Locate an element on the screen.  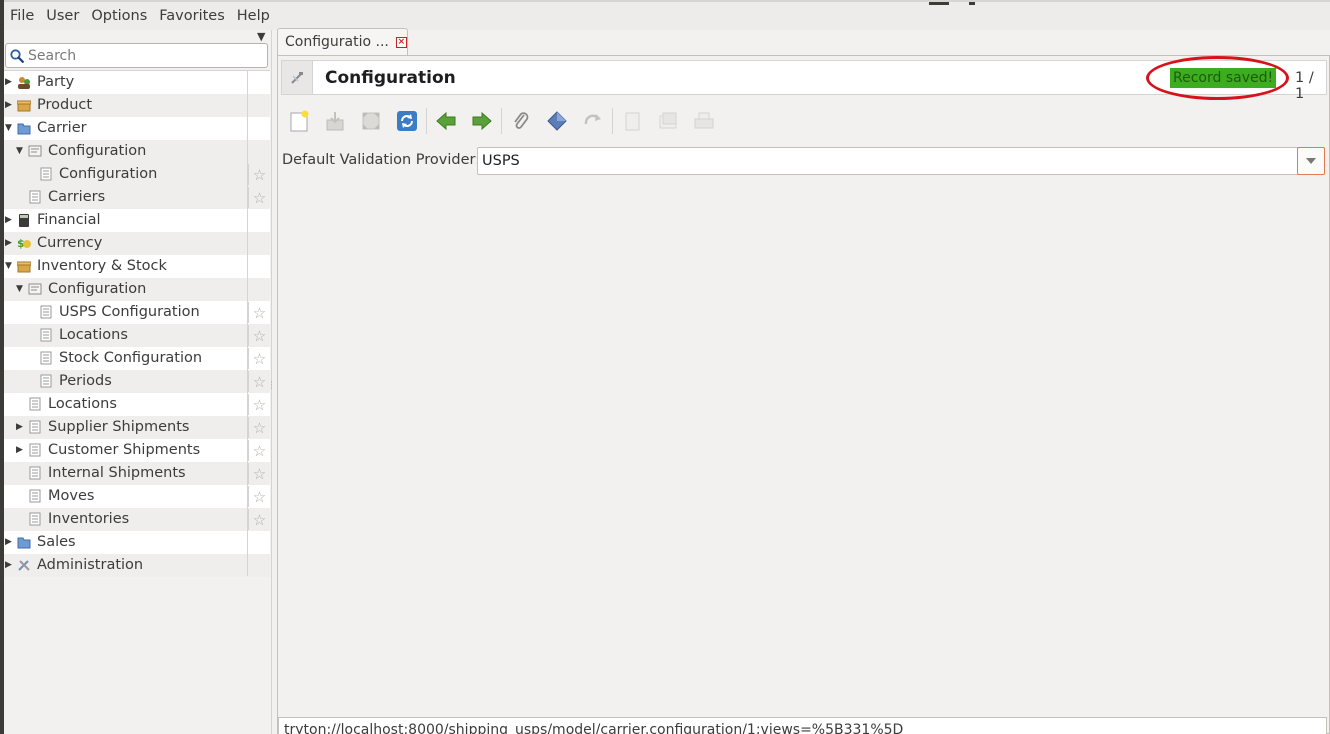
pane-grip-icon: · · · is located at coordinates (271, 386).